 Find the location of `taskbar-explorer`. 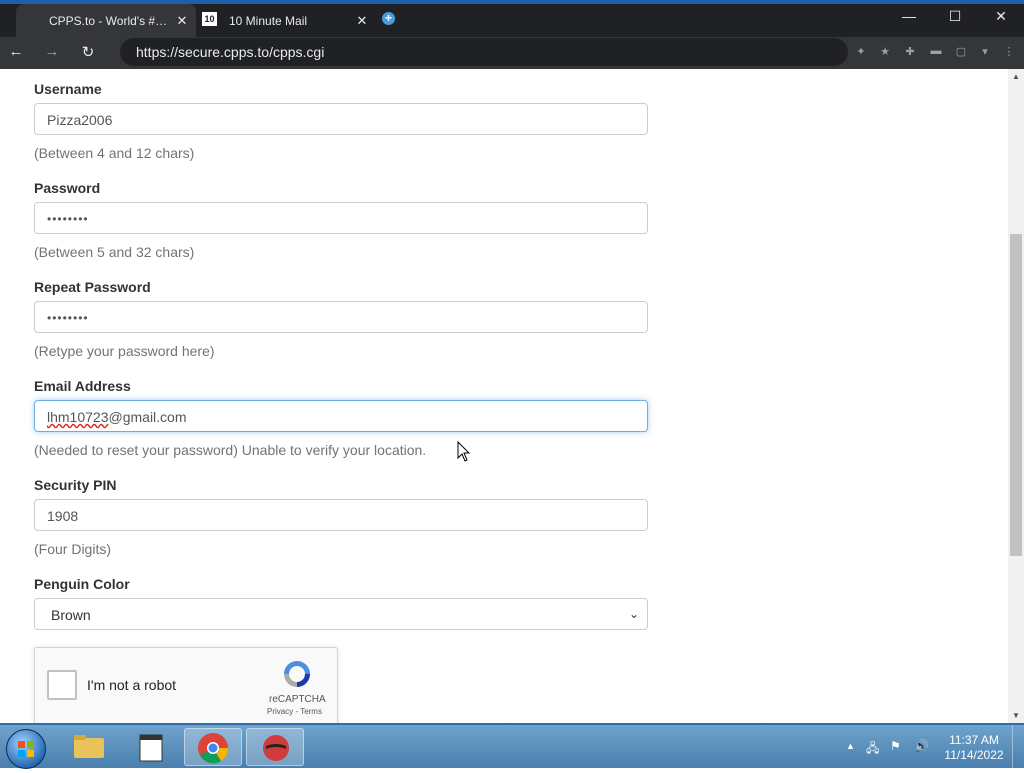

taskbar-explorer is located at coordinates (89, 747).